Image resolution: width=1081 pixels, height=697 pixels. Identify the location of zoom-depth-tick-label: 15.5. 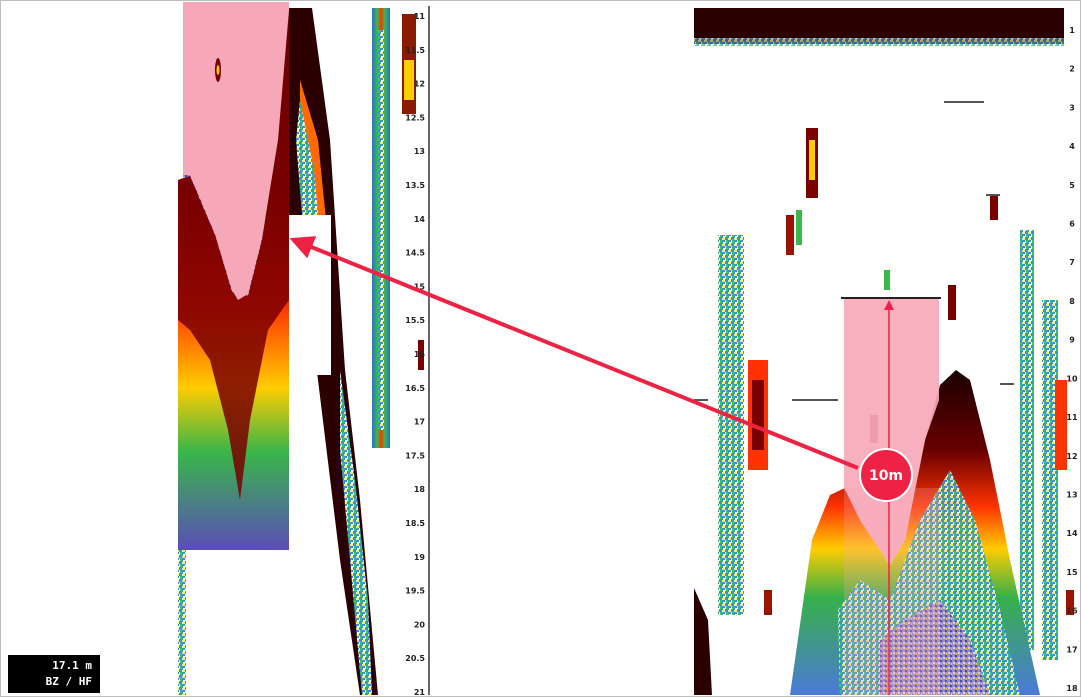
(415, 320).